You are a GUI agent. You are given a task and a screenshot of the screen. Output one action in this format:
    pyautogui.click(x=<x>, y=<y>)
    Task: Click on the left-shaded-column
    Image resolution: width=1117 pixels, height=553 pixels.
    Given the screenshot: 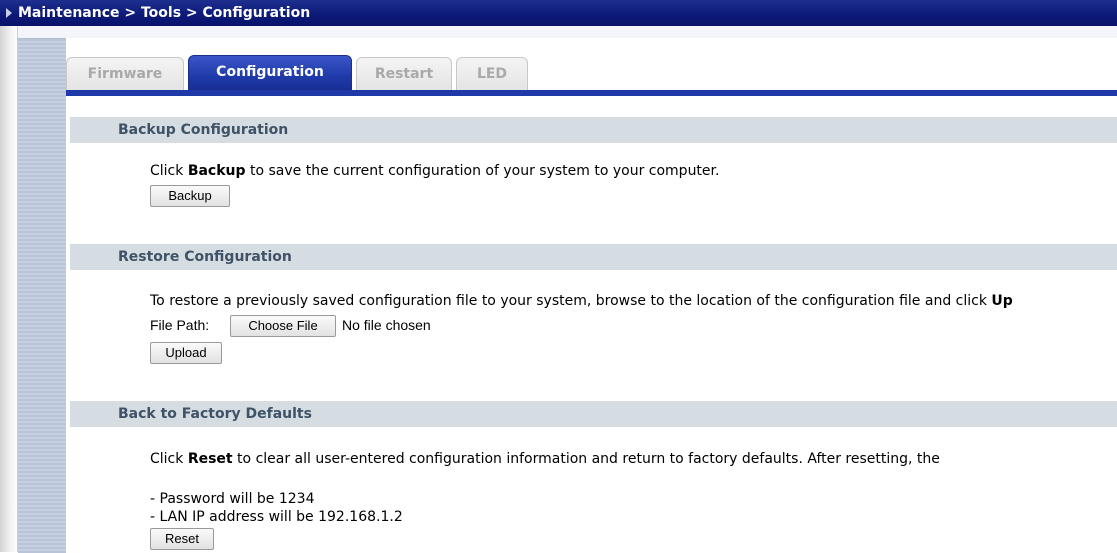 What is the action you would take?
    pyautogui.click(x=42, y=295)
    